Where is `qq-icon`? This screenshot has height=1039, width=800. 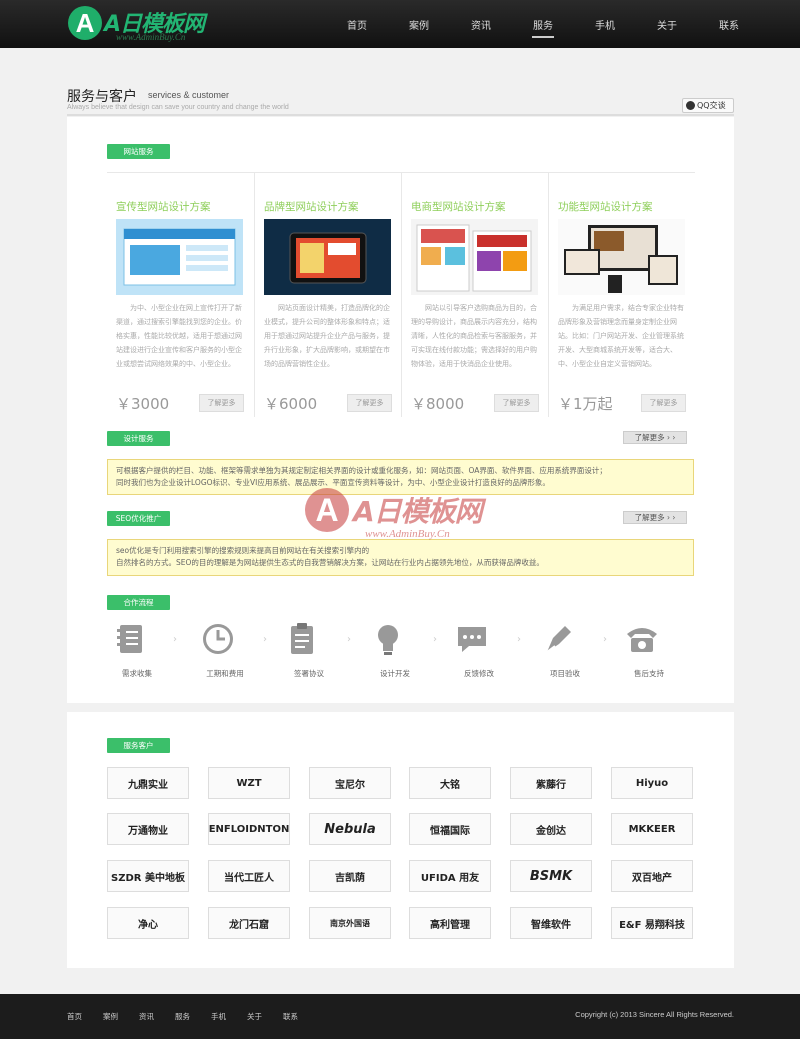
qq-icon is located at coordinates (690, 105).